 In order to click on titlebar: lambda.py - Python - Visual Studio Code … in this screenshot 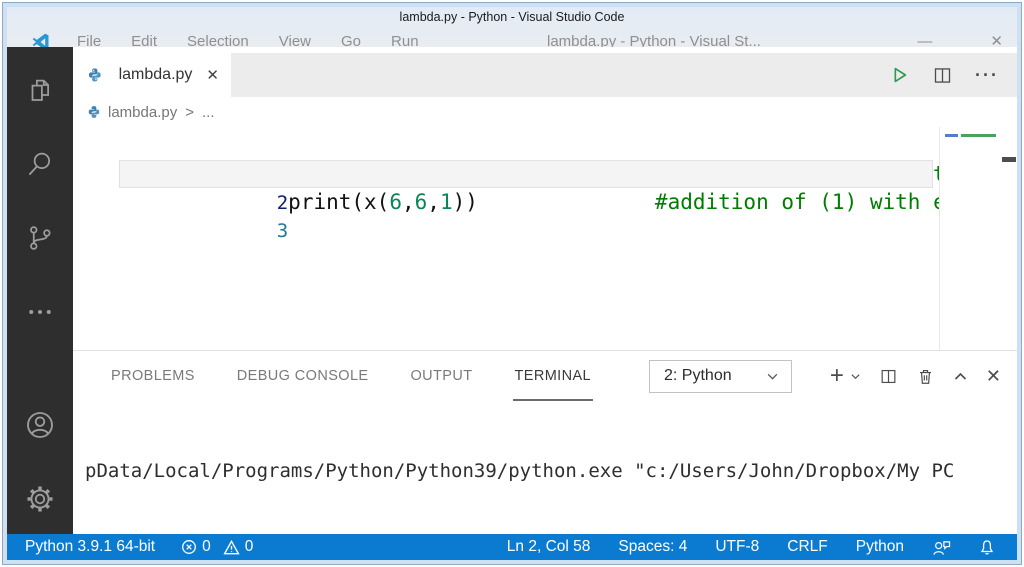, I will do `click(512, 27)`.